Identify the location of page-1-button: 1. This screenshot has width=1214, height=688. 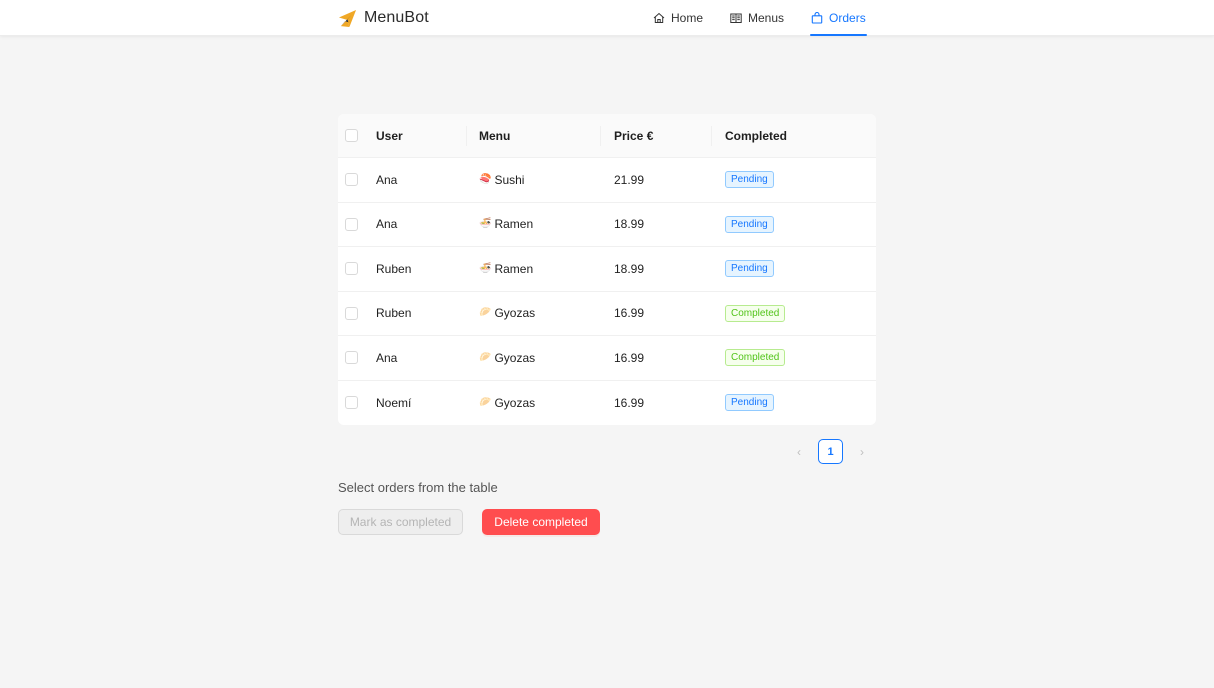
(830, 451).